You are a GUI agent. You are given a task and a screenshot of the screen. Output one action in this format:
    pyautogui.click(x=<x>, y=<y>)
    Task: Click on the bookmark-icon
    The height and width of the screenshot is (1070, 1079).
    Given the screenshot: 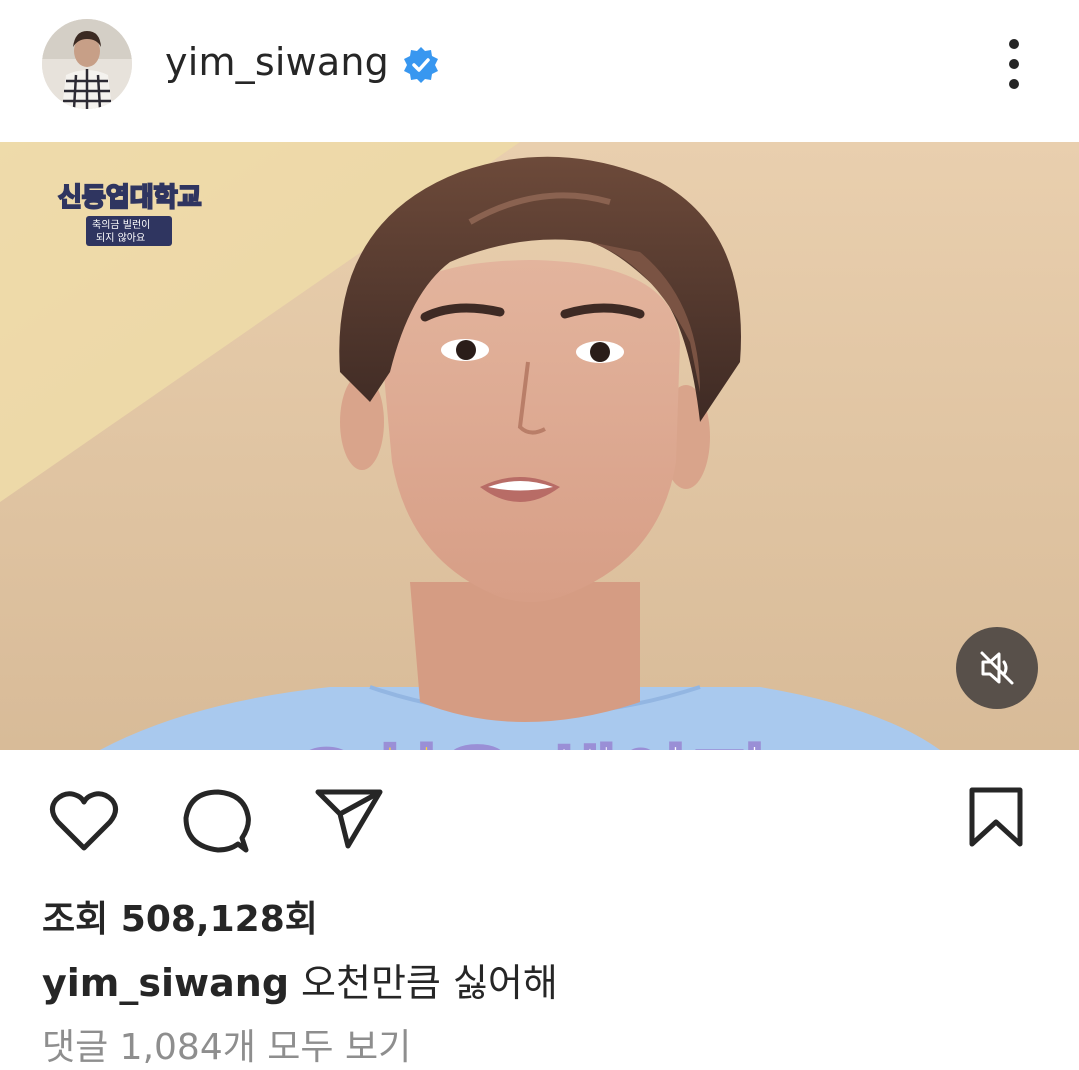 What is the action you would take?
    pyautogui.click(x=996, y=817)
    